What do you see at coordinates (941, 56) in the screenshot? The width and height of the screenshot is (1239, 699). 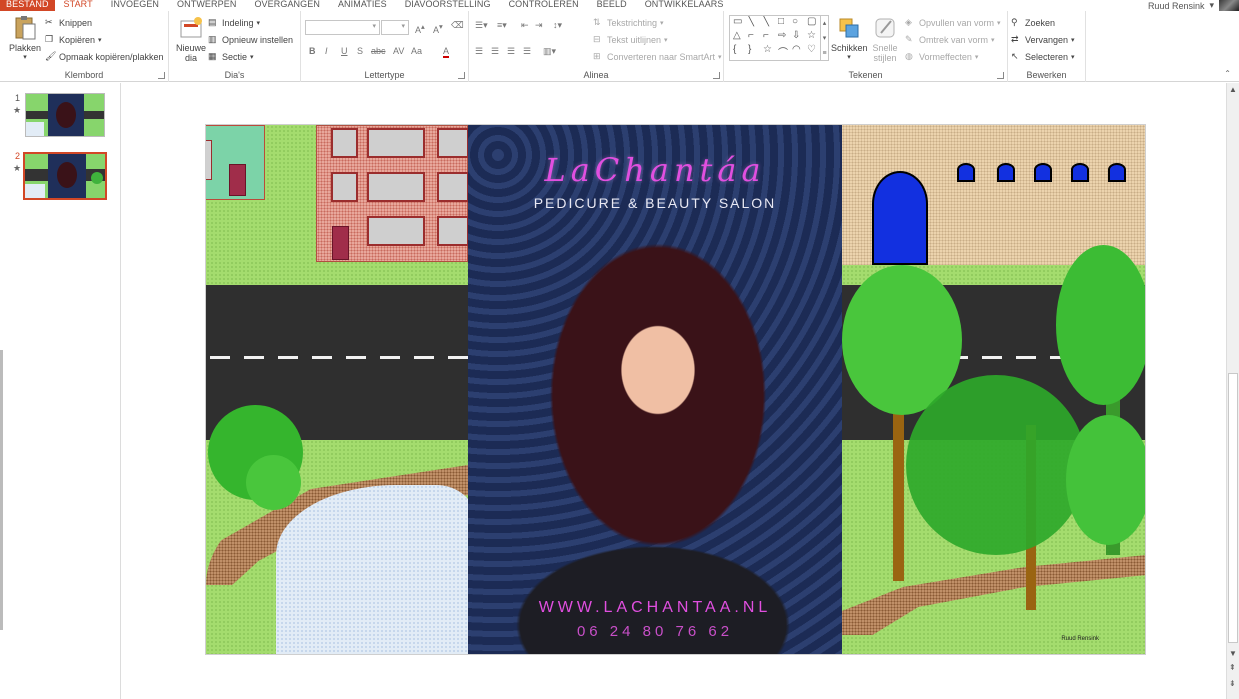 I see `shape-effects-button: ◍ Vormeffecten ▾` at bounding box center [941, 56].